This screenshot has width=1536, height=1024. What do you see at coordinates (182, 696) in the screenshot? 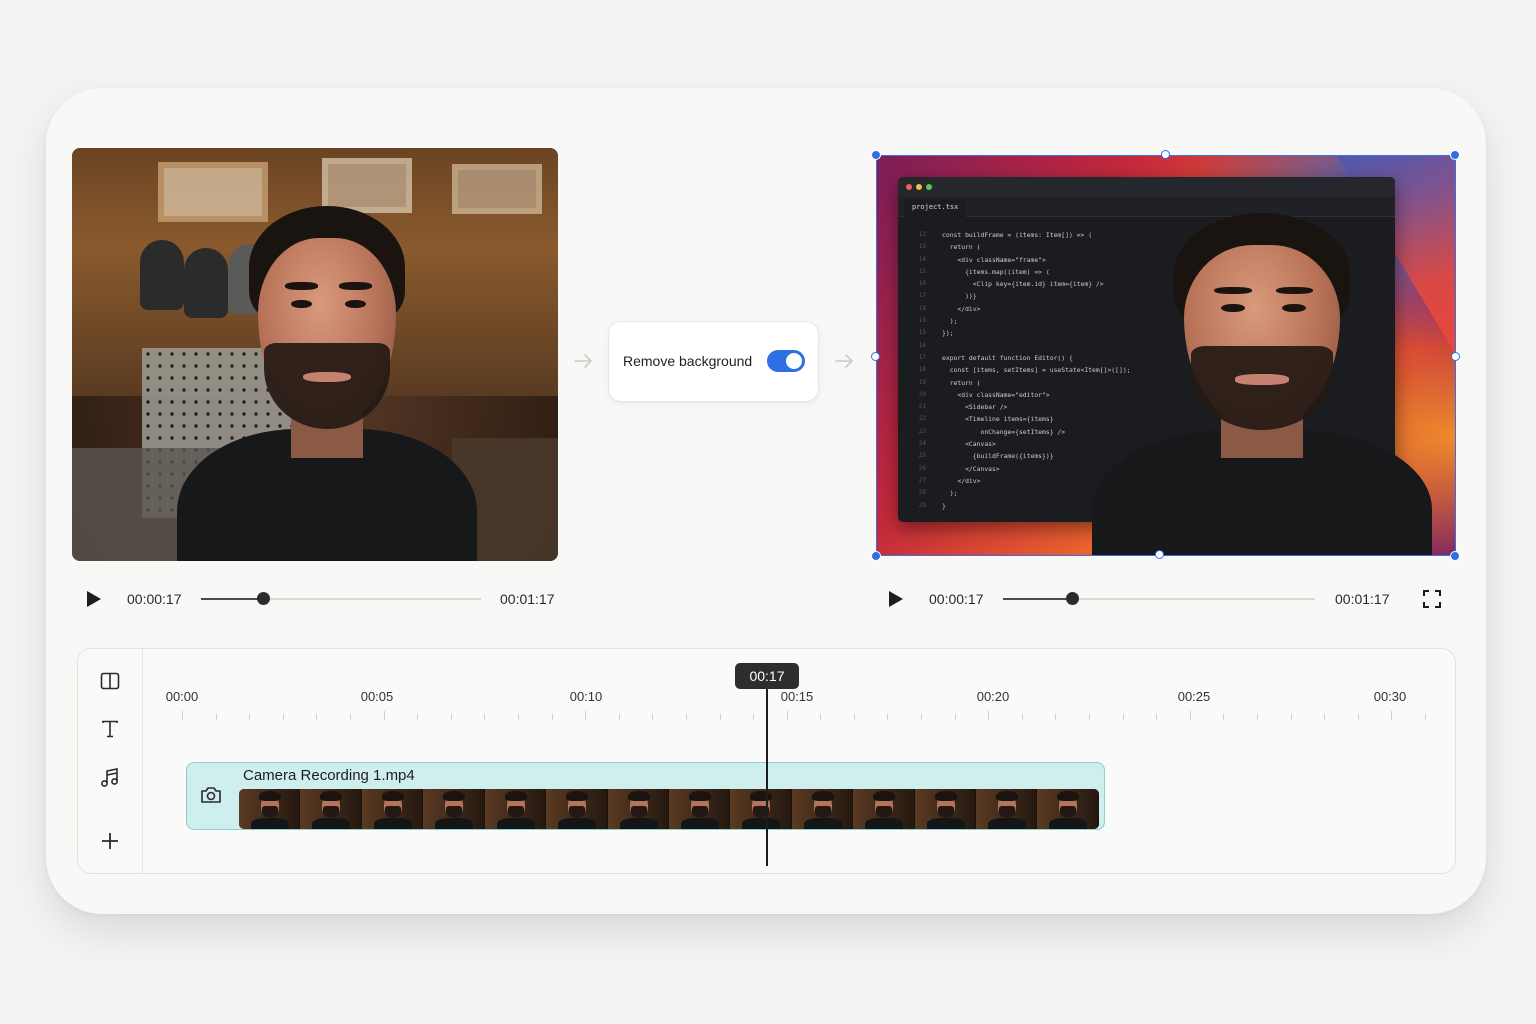
I see `ruler-label: 00:00` at bounding box center [182, 696].